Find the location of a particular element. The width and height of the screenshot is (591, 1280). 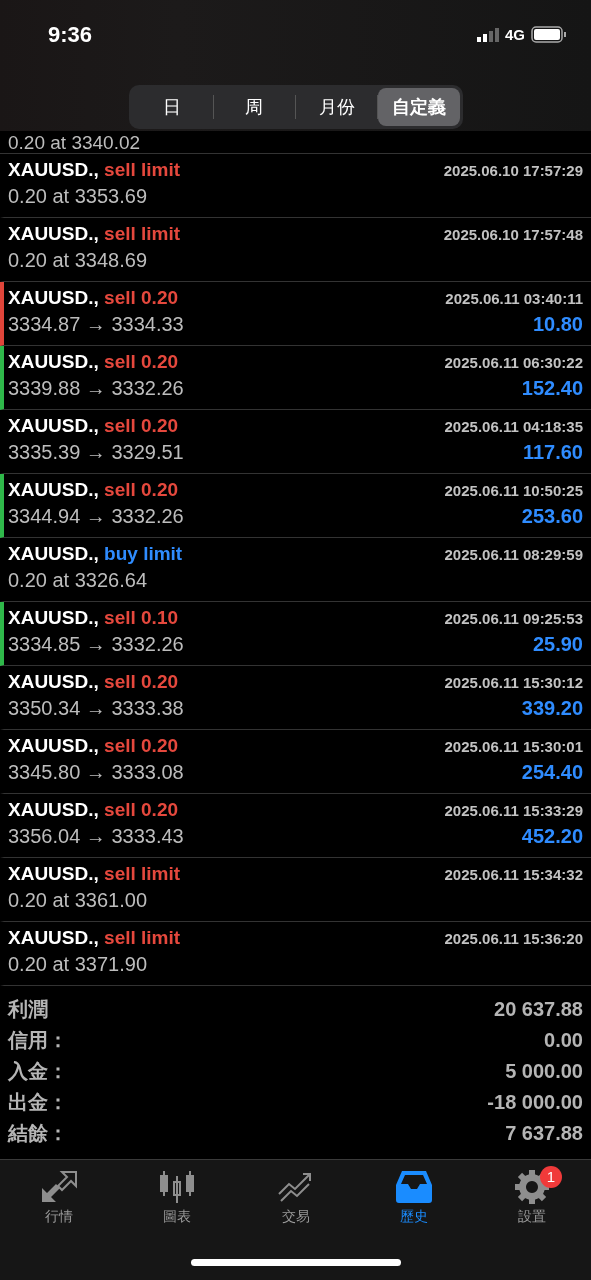

order-row: XAUUSD., sell 0.20 2025.06.11 15:33:29 3356.04 → 3333.43 452.20 is located at coordinates (295, 826).